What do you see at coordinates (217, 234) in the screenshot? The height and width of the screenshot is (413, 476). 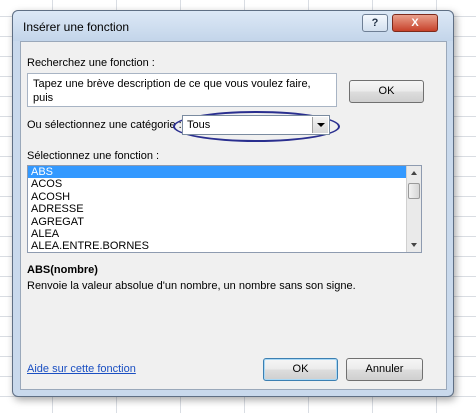 I see `list-item: ALEA` at bounding box center [217, 234].